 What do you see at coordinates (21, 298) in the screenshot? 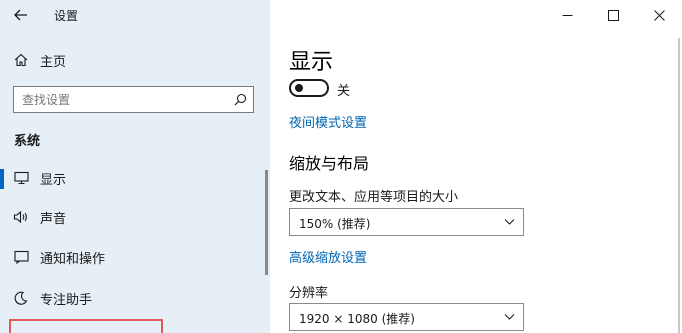
I see `moon-icon` at bounding box center [21, 298].